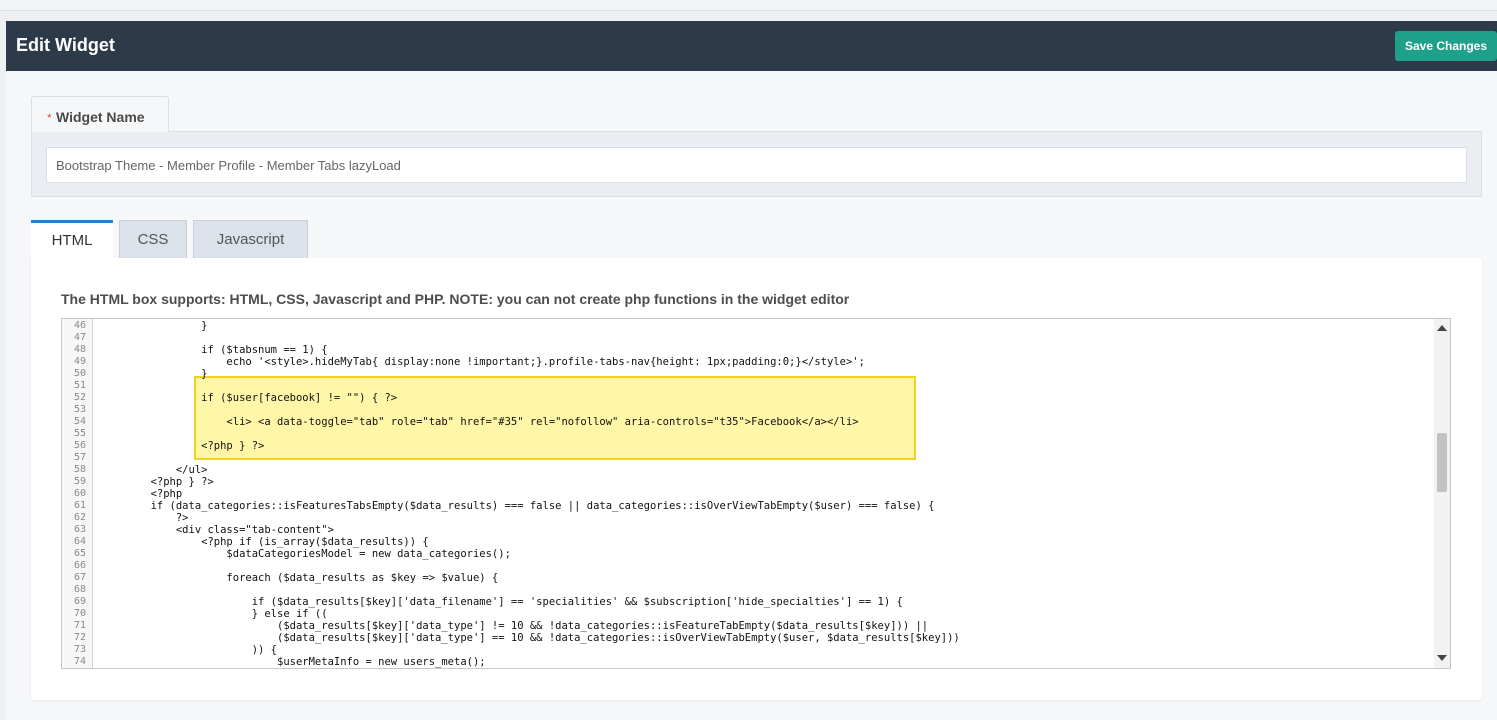 This screenshot has height=720, width=1497. Describe the element at coordinates (72, 239) in the screenshot. I see `tab-html: HTML` at that location.